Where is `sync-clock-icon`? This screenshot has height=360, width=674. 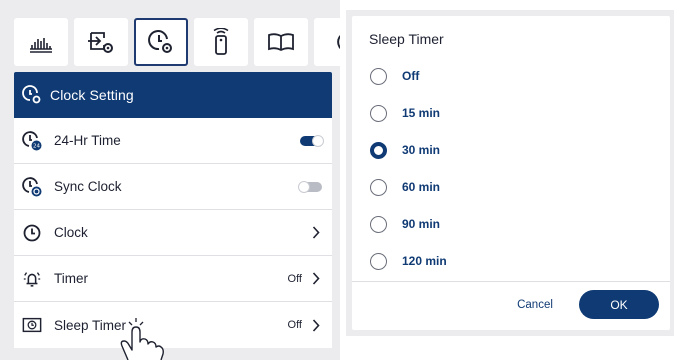
sync-clock-icon is located at coordinates (32, 186).